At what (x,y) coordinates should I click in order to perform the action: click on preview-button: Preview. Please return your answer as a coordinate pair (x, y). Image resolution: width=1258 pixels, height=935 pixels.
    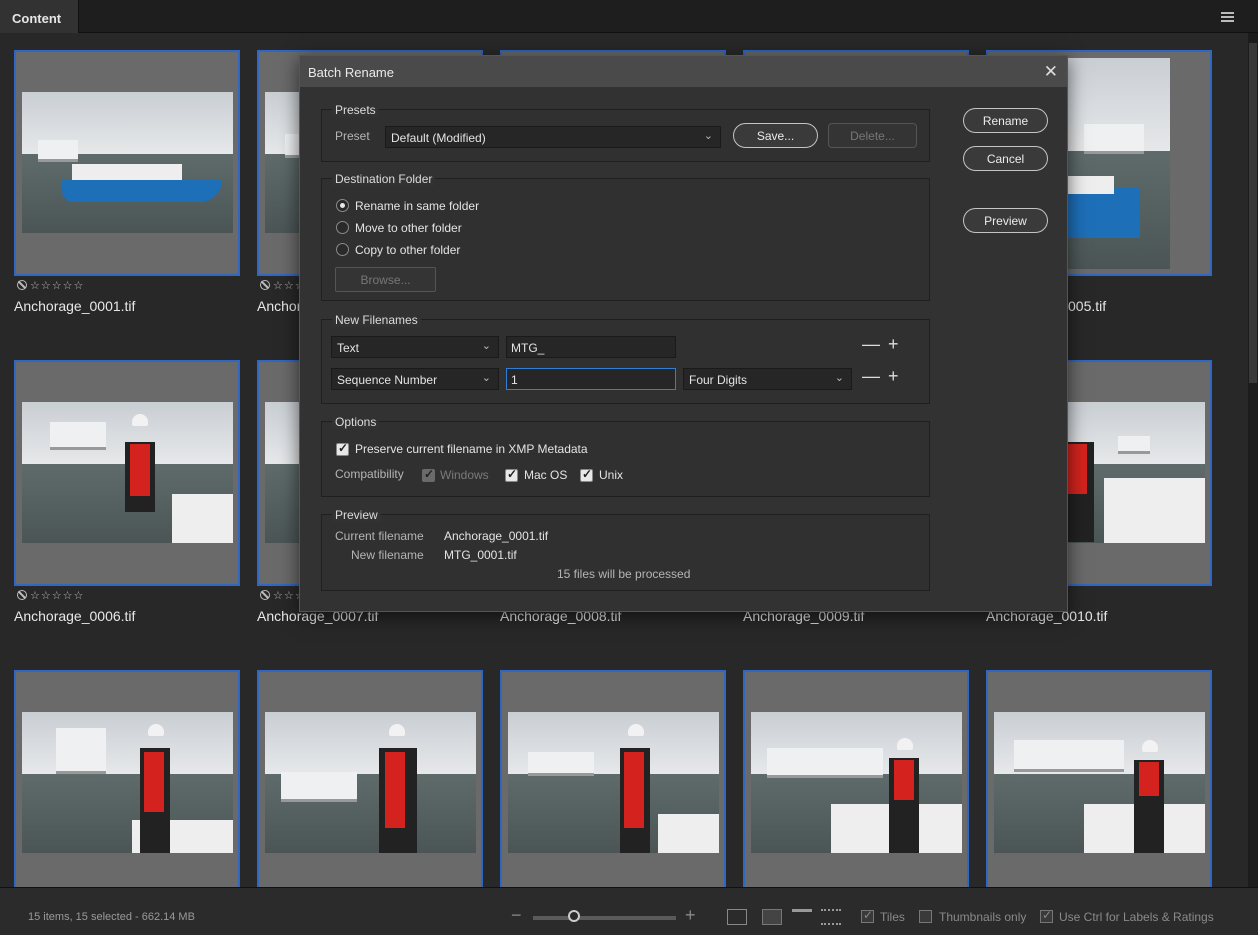
    Looking at the image, I should click on (1005, 220).